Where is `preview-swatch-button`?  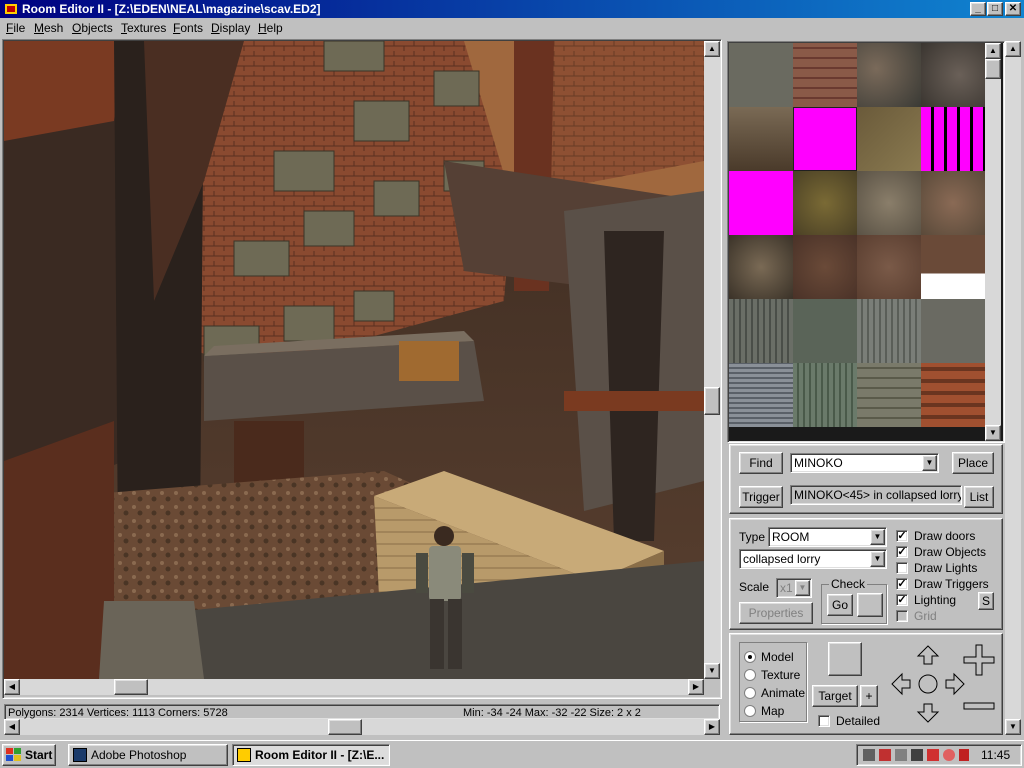
preview-swatch-button is located at coordinates (845, 659).